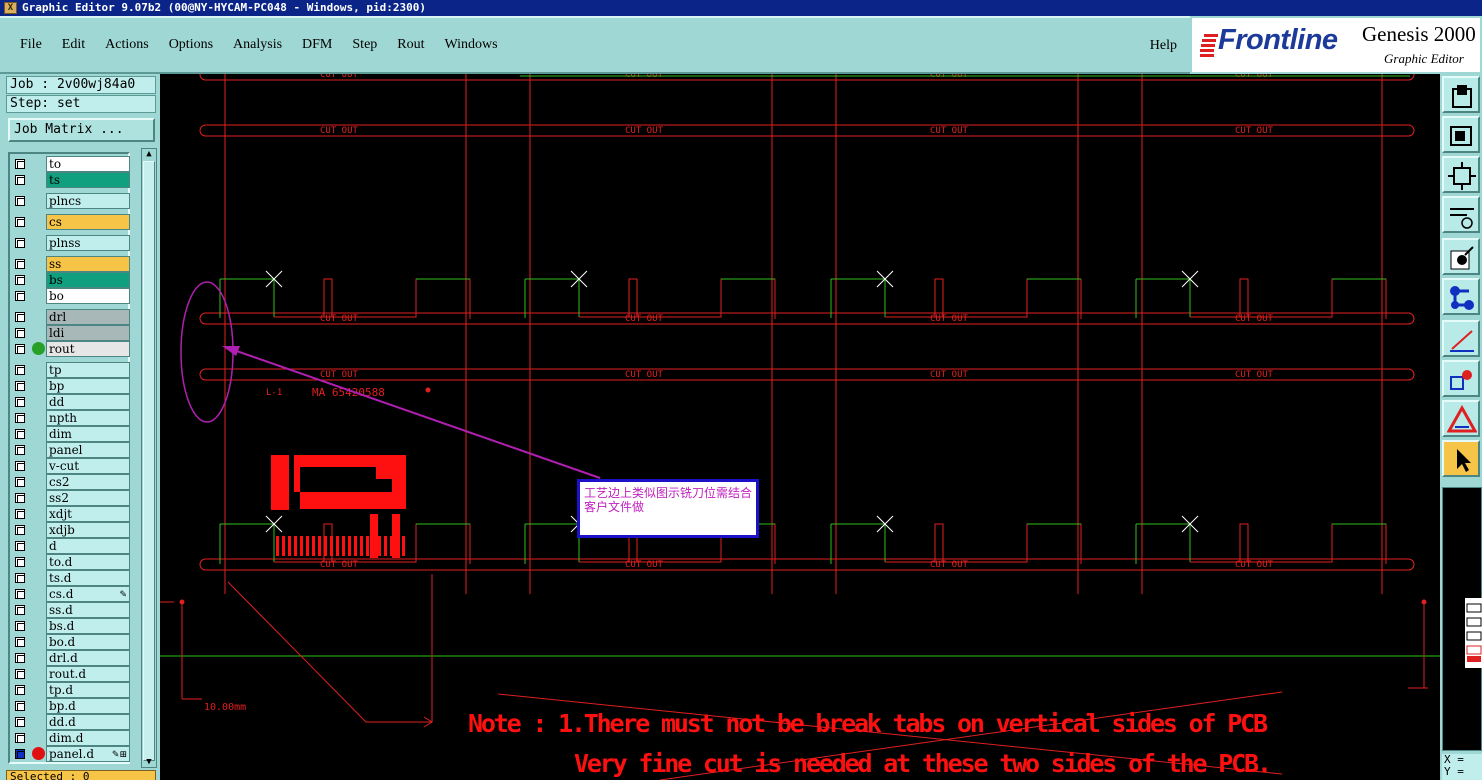 The image size is (1482, 780). I want to click on layer-name: ts.d, so click(88, 578).